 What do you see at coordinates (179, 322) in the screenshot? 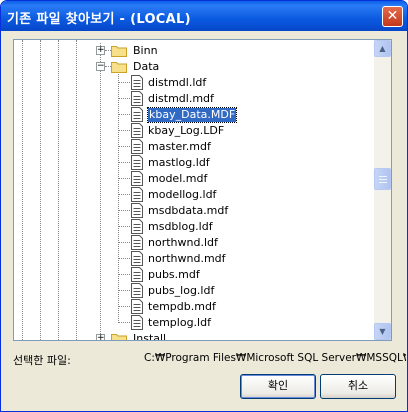
I see `file-label: templog.ldf` at bounding box center [179, 322].